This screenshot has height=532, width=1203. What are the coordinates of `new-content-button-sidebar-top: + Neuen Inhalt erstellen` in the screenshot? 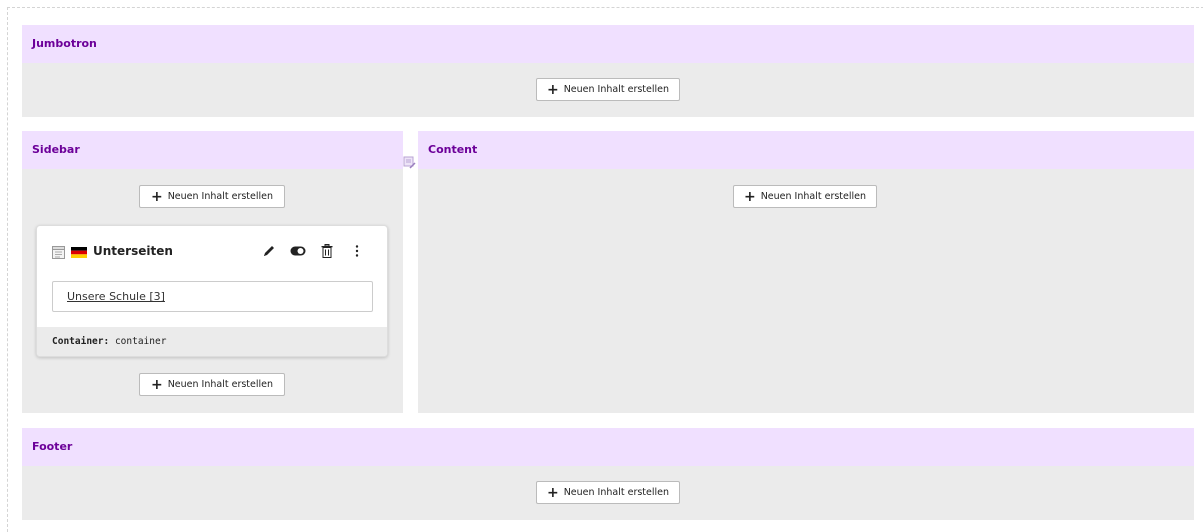 It's located at (212, 196).